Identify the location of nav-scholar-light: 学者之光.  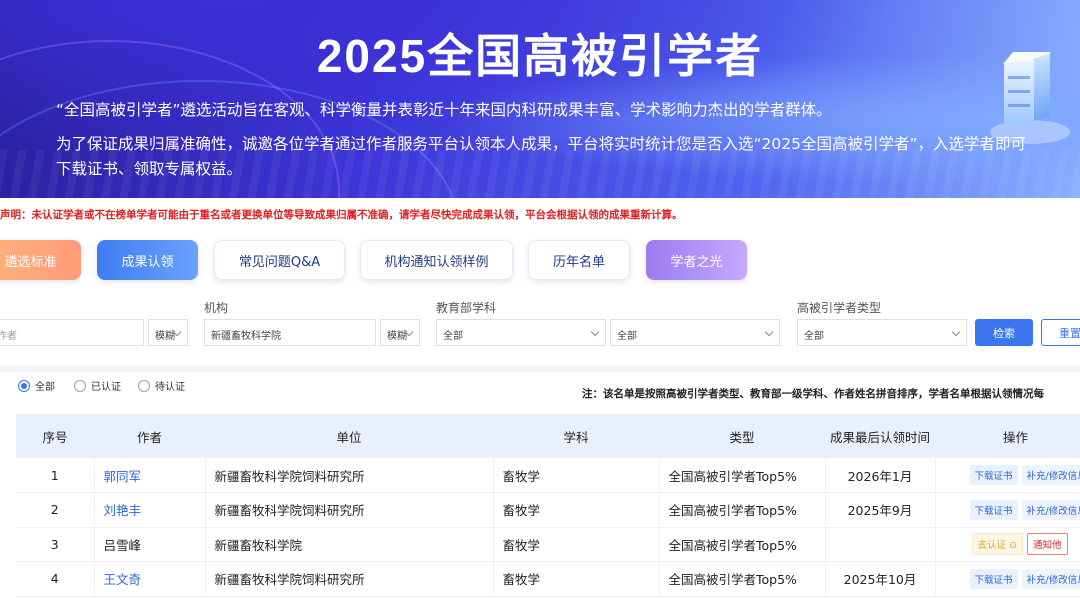
(696, 260).